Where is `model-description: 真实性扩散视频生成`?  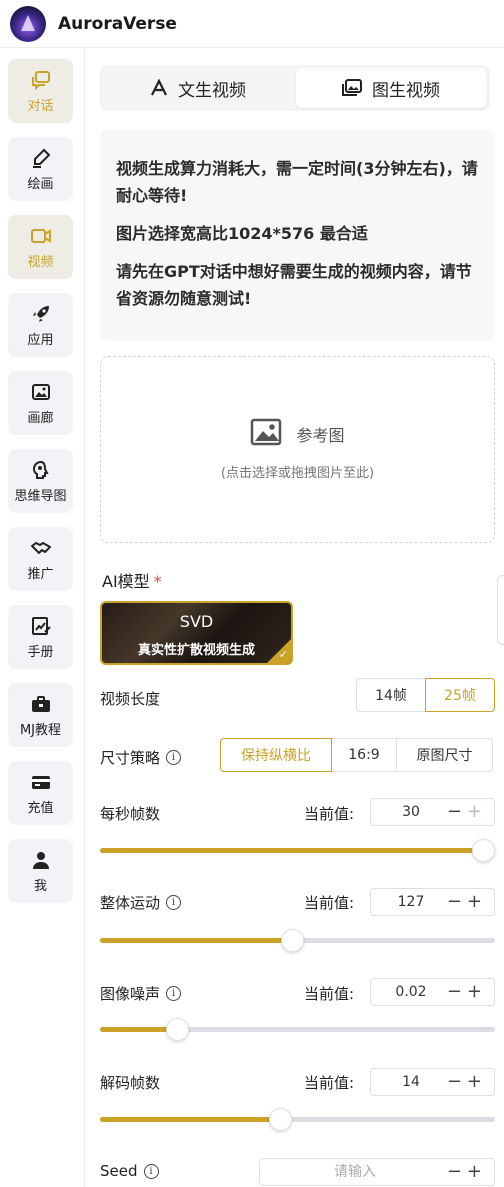 model-description: 真实性扩散视频生成 is located at coordinates (196, 650).